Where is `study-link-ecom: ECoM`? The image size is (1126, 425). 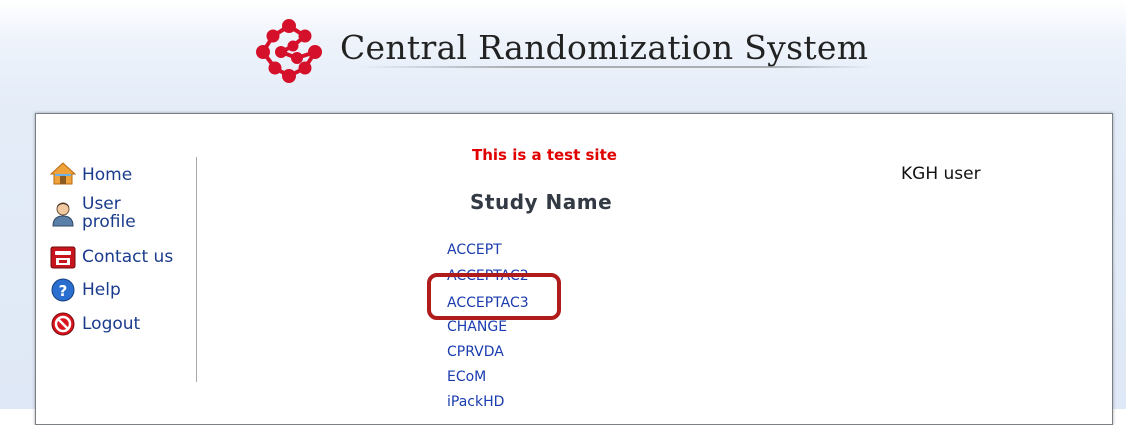
study-link-ecom: ECoM is located at coordinates (466, 377).